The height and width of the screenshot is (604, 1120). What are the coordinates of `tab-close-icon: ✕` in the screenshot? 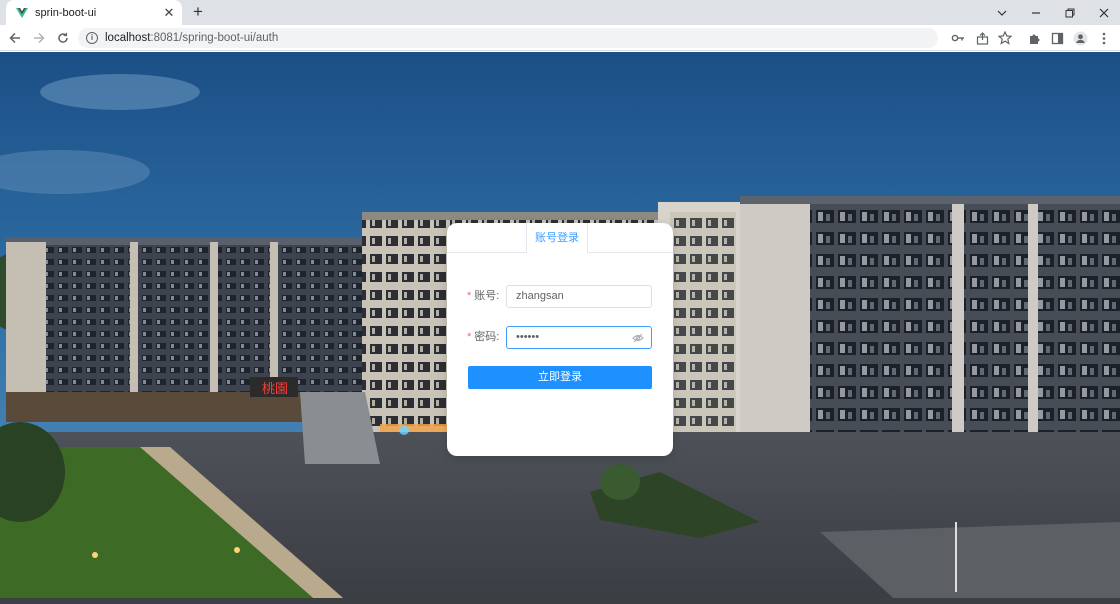 It's located at (169, 13).